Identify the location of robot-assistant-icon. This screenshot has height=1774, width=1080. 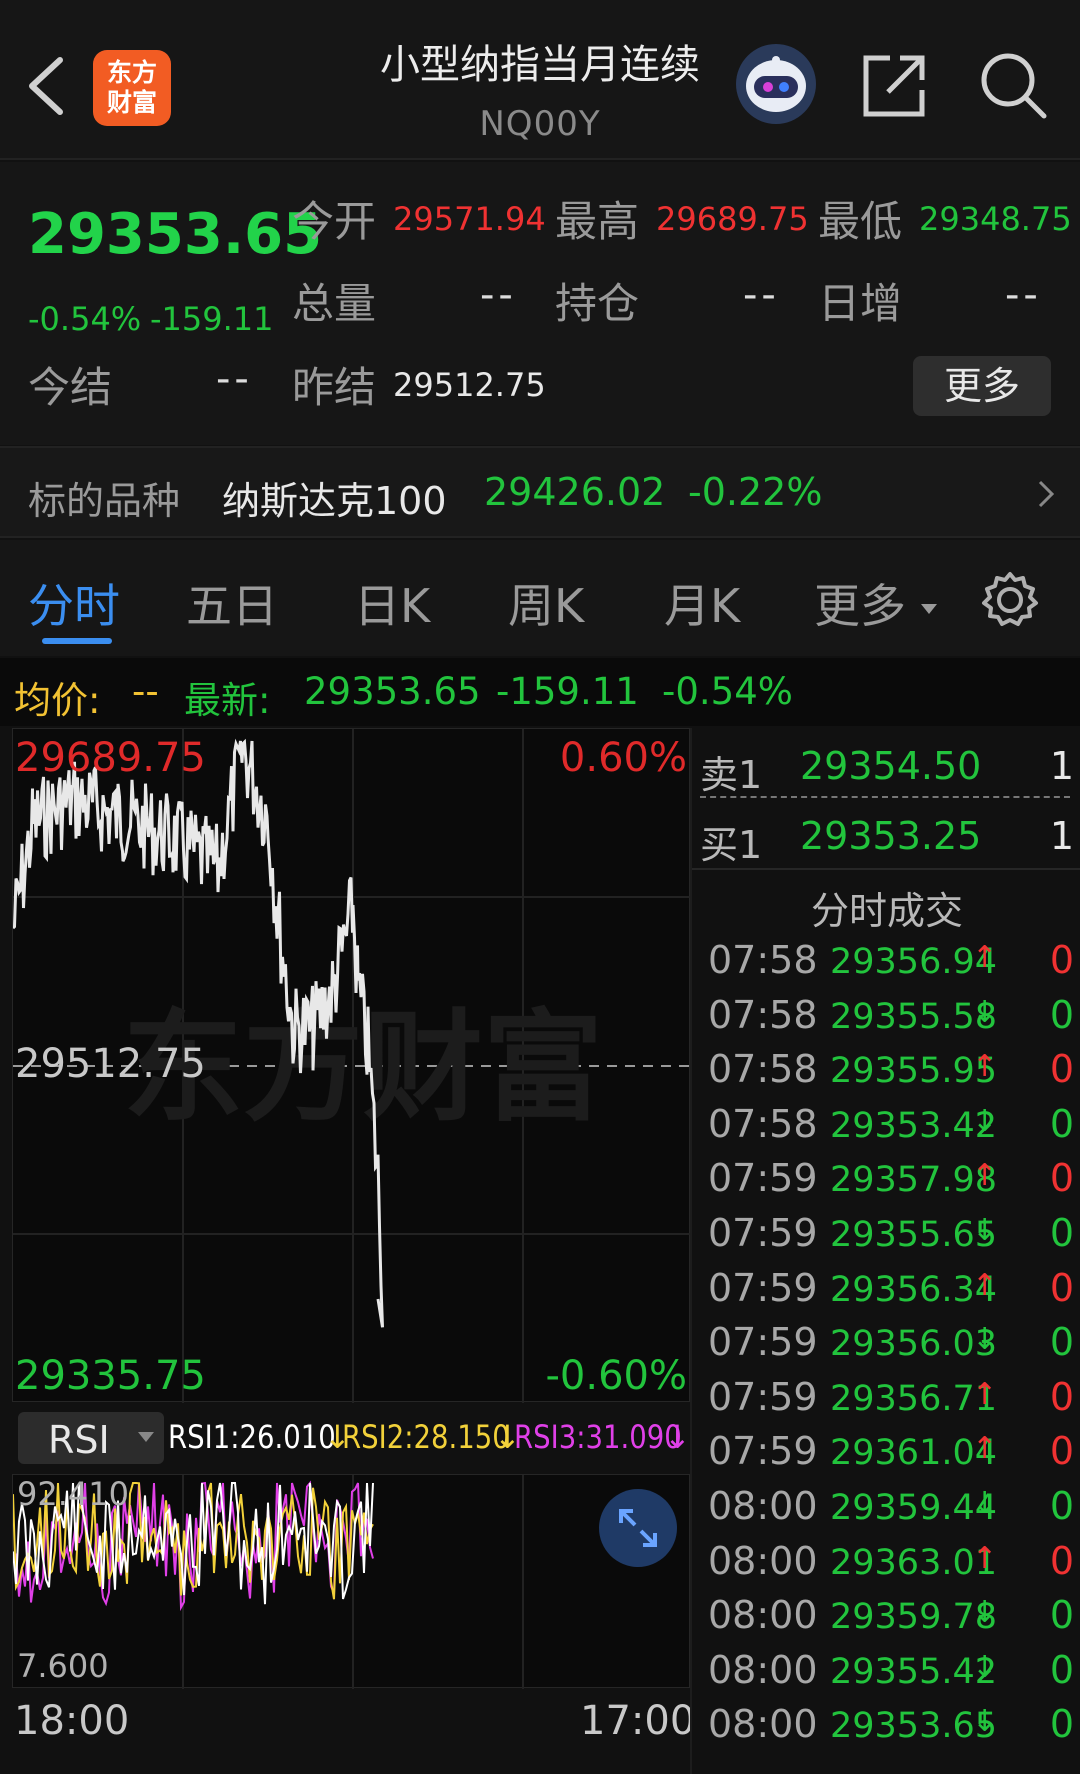
(776, 84).